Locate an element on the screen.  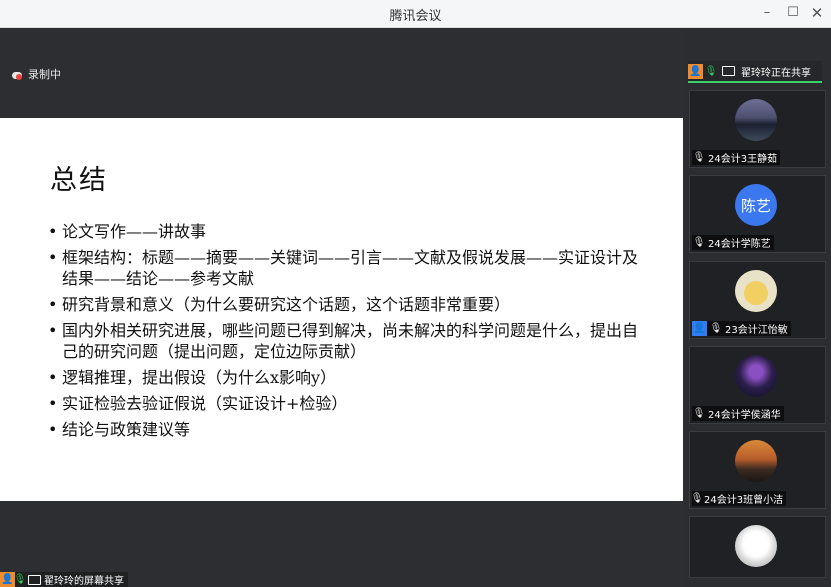
participant-tile: 🎙 24会计3王静茹 is located at coordinates (757, 129).